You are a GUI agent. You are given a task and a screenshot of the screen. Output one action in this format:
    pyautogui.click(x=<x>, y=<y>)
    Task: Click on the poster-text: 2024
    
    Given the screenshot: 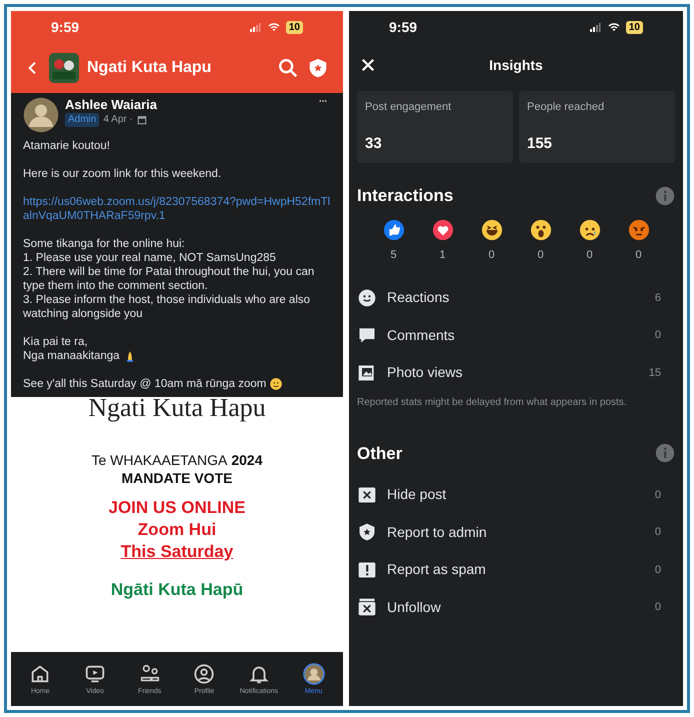 What is the action you would take?
    pyautogui.click(x=247, y=460)
    